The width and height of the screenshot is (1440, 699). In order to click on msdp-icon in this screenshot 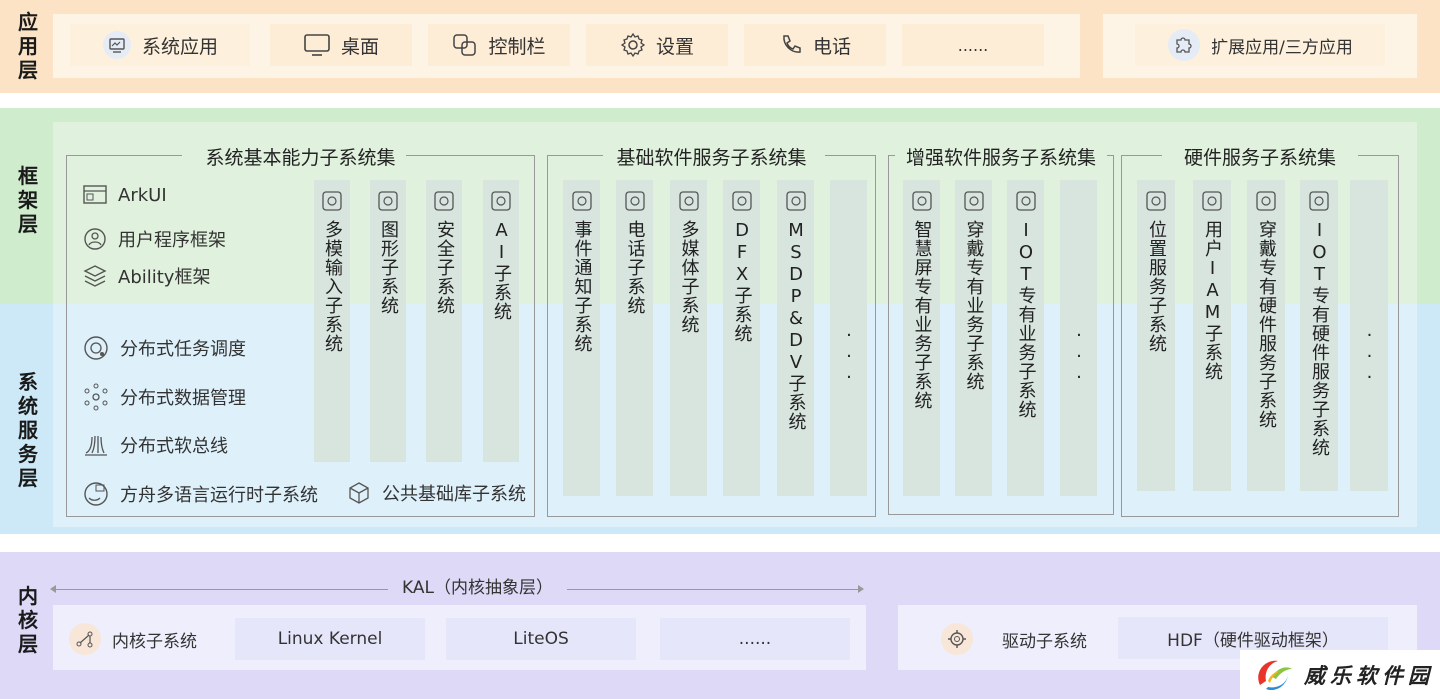, I will do `click(796, 201)`.